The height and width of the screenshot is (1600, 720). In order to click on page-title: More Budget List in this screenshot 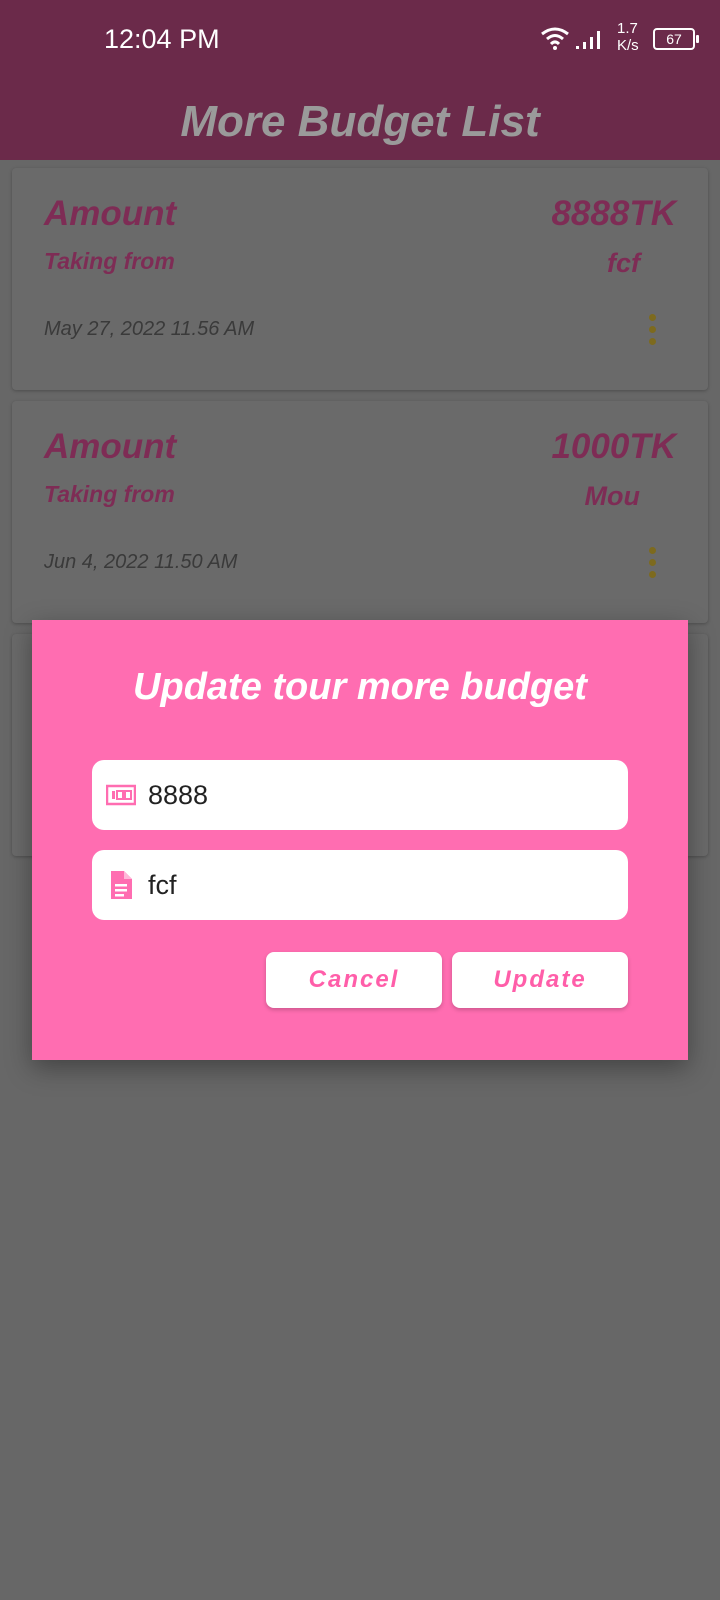, I will do `click(360, 121)`.